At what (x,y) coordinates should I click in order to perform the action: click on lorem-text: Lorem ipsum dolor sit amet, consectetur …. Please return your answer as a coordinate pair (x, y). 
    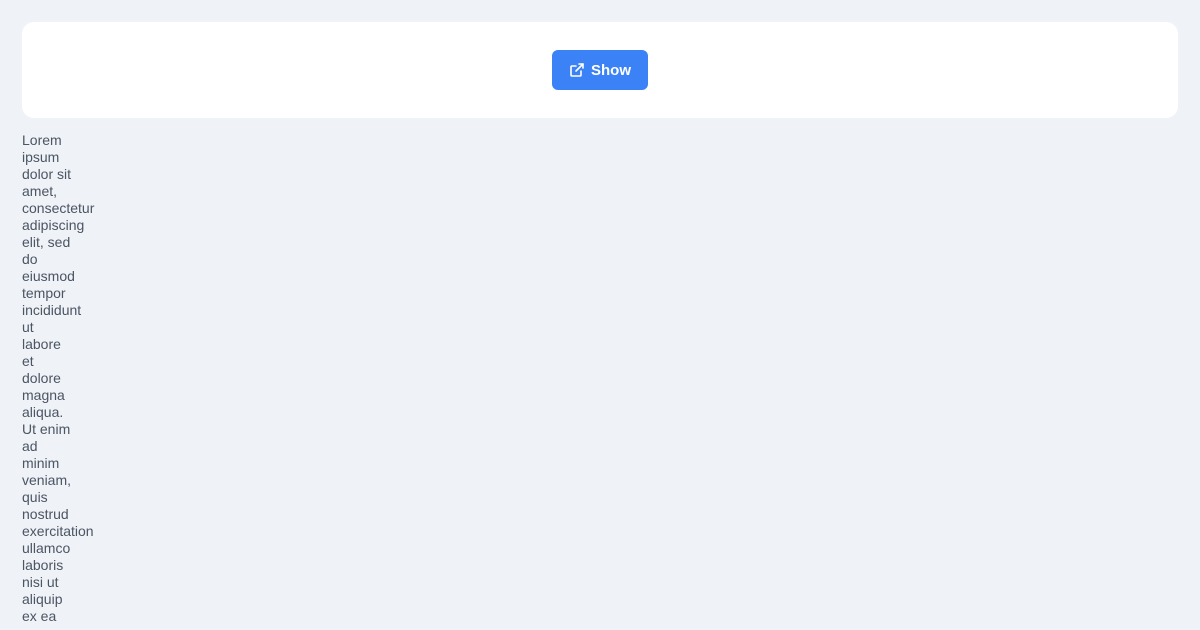
    Looking at the image, I should click on (58, 378).